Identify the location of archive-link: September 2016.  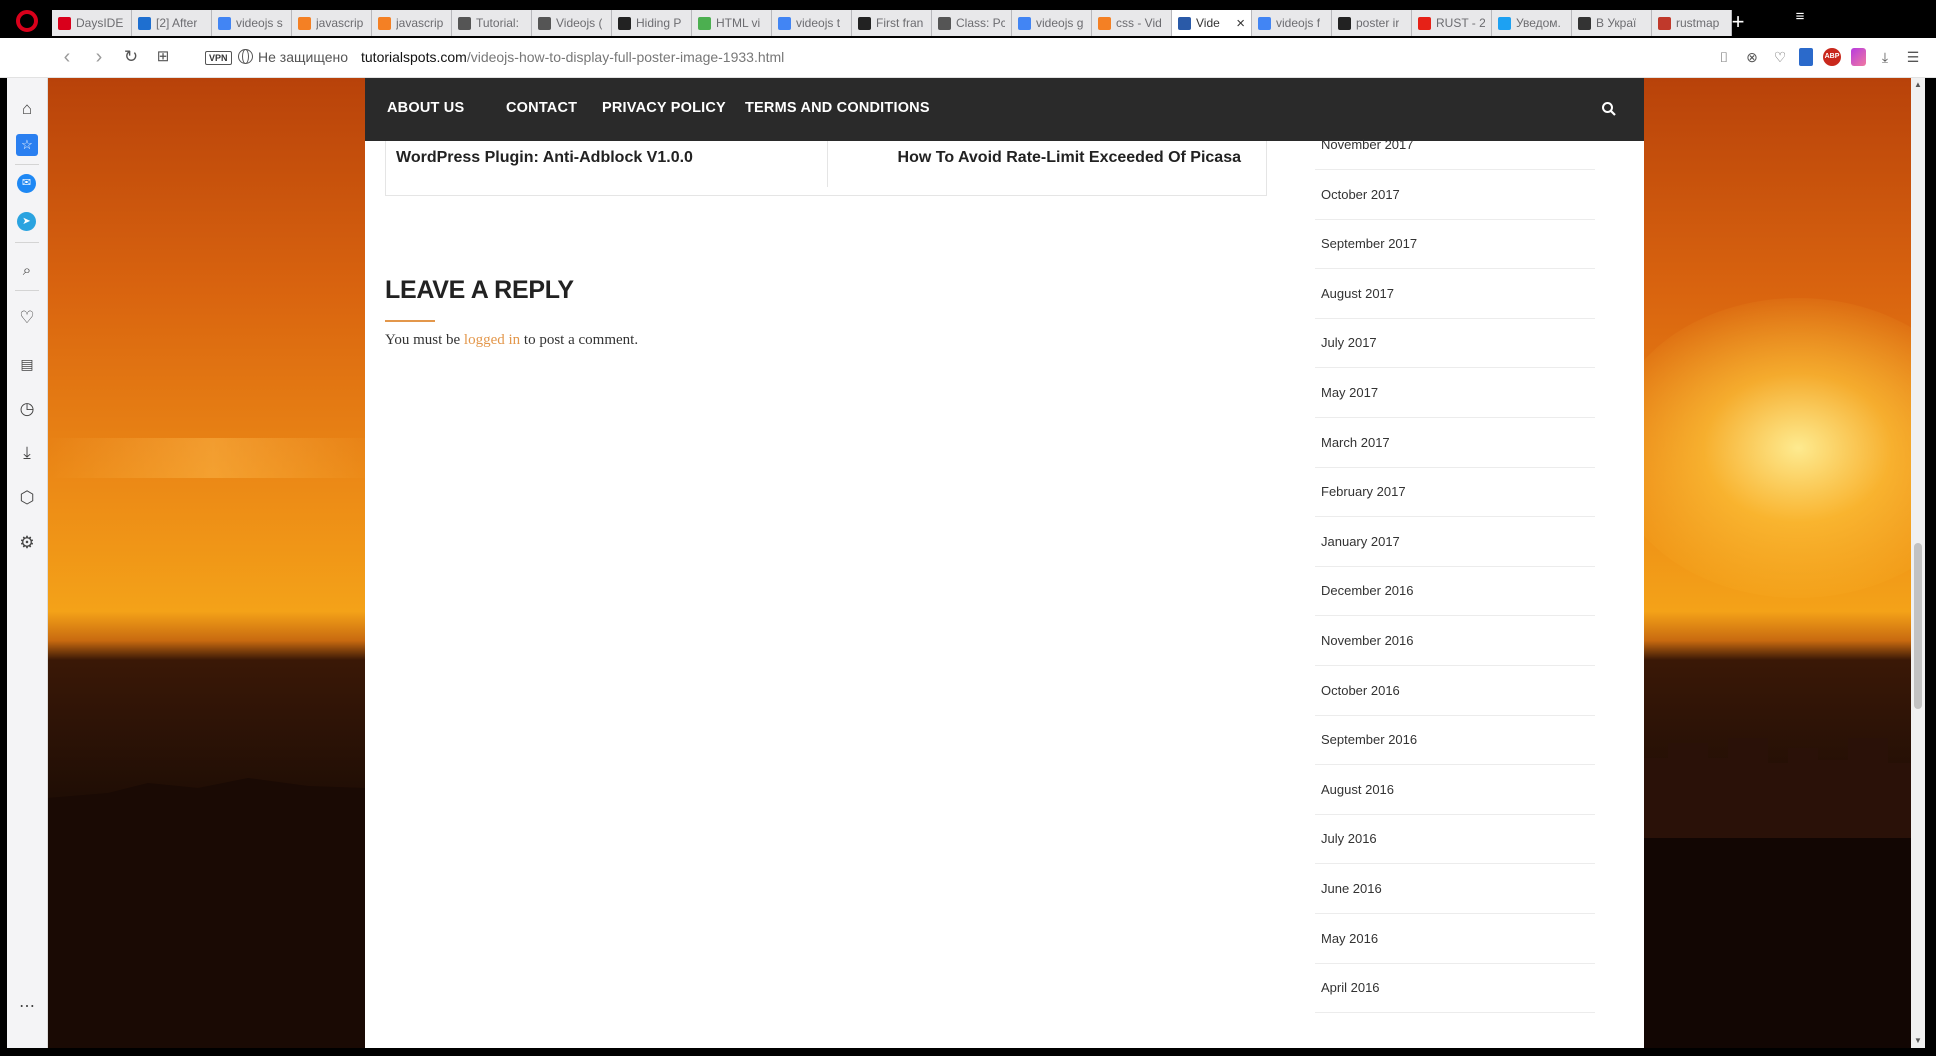
(1455, 741).